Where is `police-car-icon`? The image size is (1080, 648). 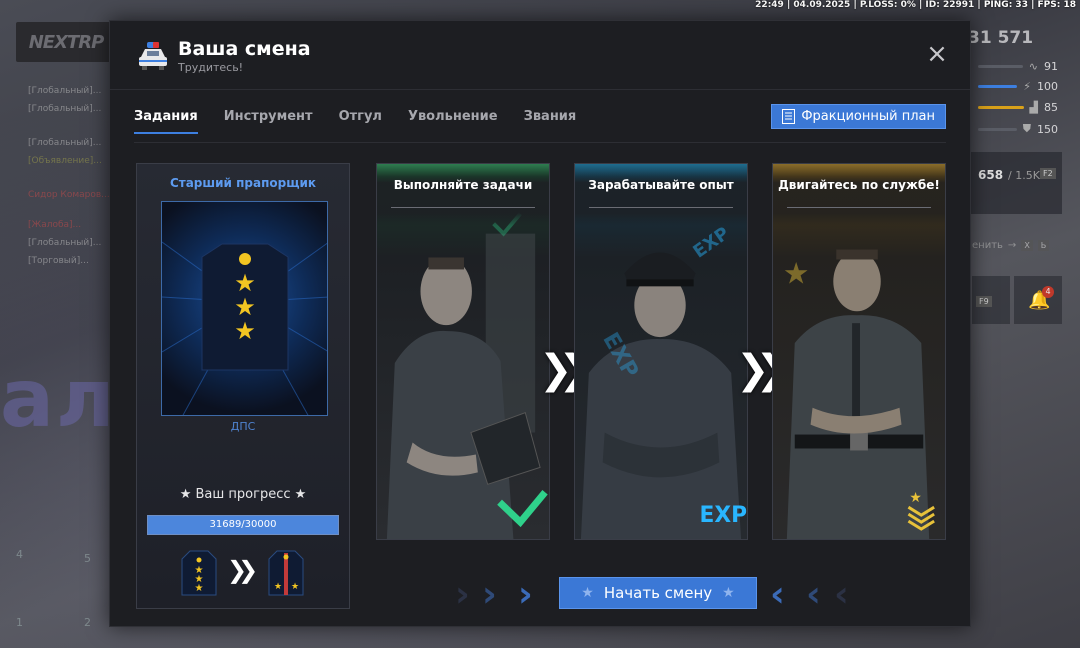 police-car-icon is located at coordinates (153, 56).